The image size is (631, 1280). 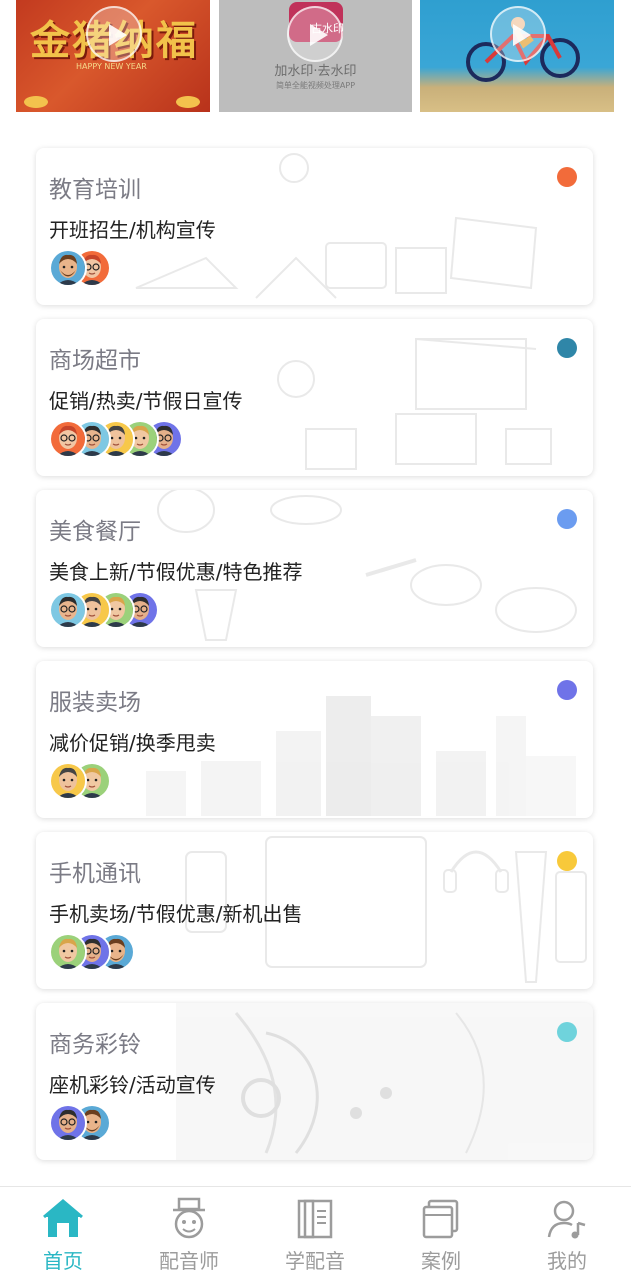 What do you see at coordinates (314, 739) in the screenshot?
I see `category-card-clothing: 服装卖场 减价促销/换季甩卖` at bounding box center [314, 739].